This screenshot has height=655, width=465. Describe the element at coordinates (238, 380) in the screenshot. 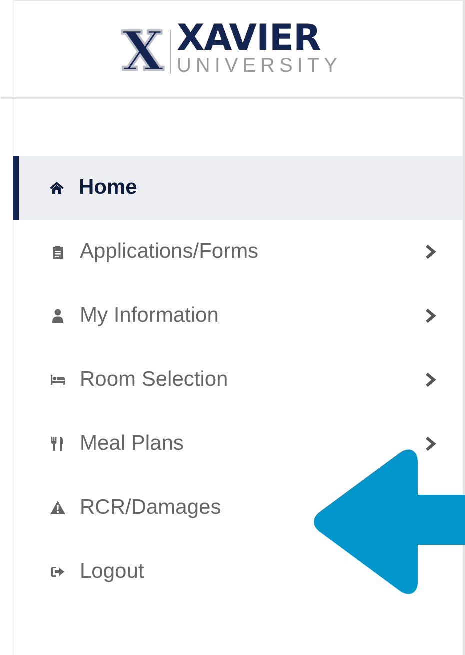

I see `menu-item: Room Selection` at that location.